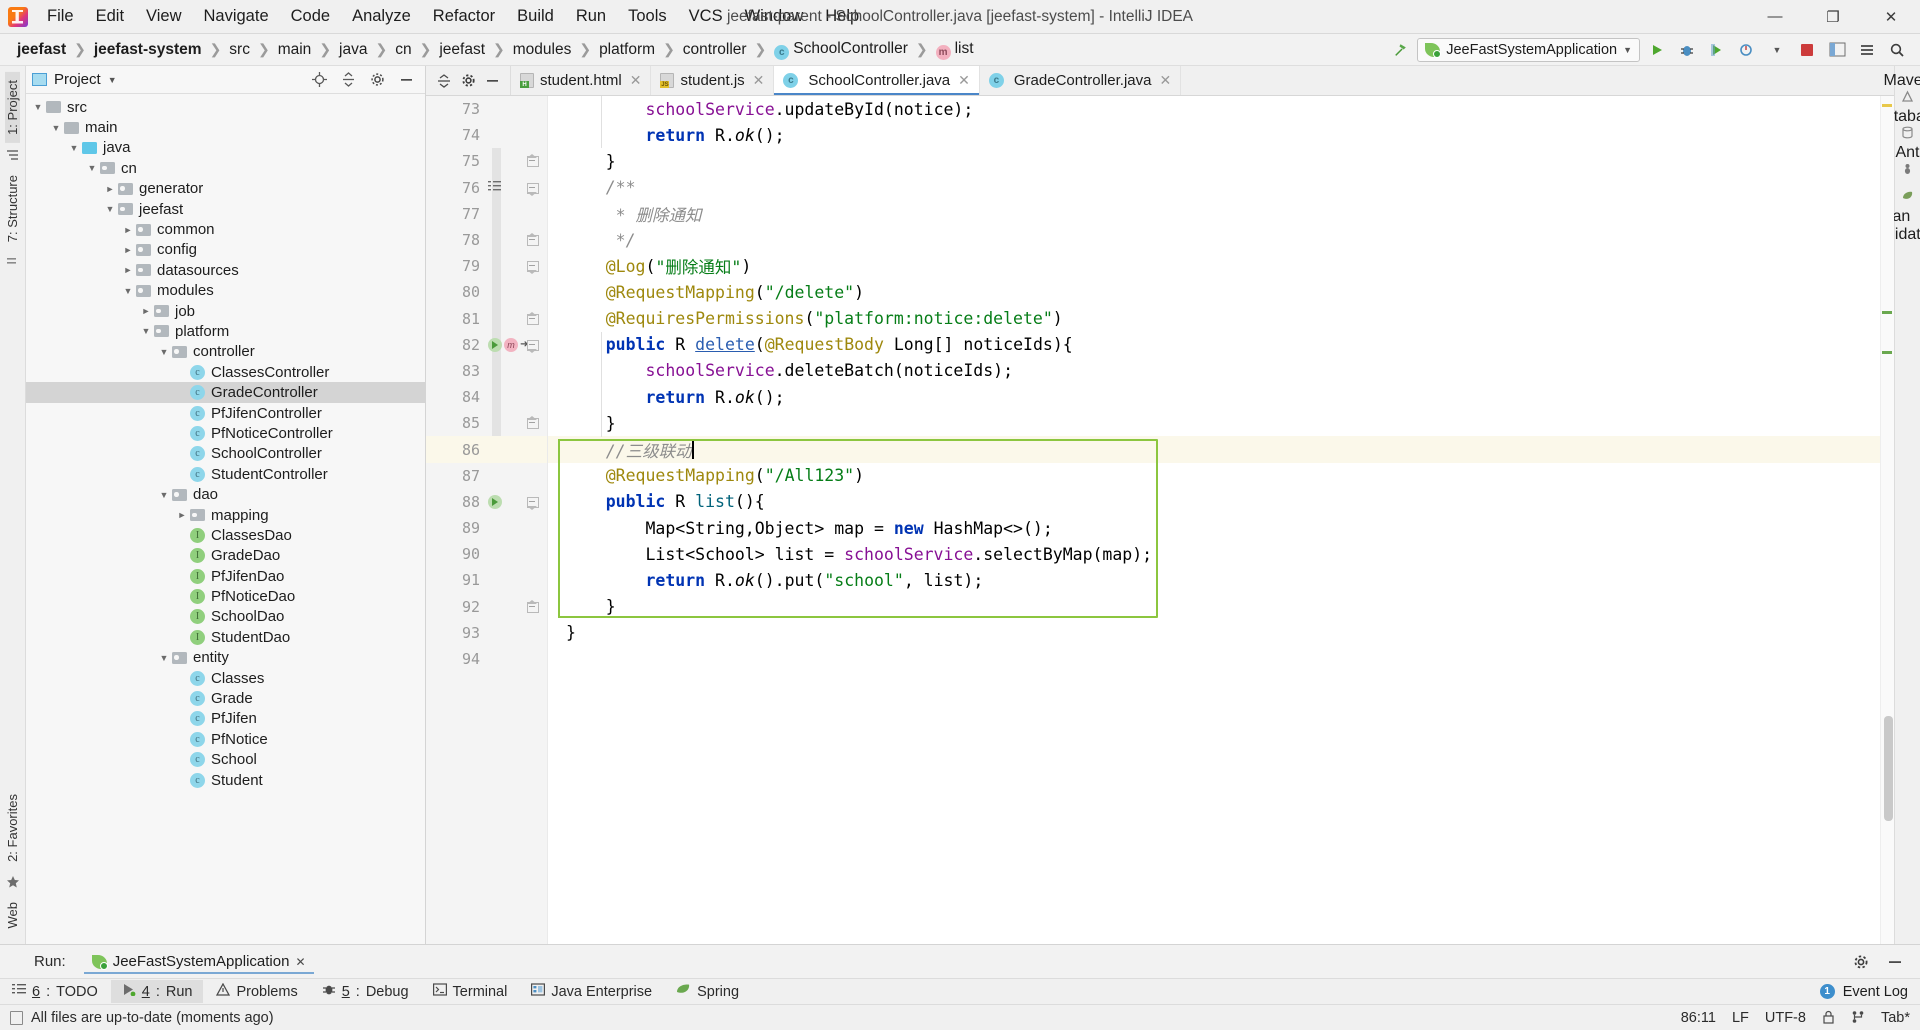 This screenshot has width=1920, height=1030. Describe the element at coordinates (310, 16) in the screenshot. I see `menu-item-code: Code` at that location.